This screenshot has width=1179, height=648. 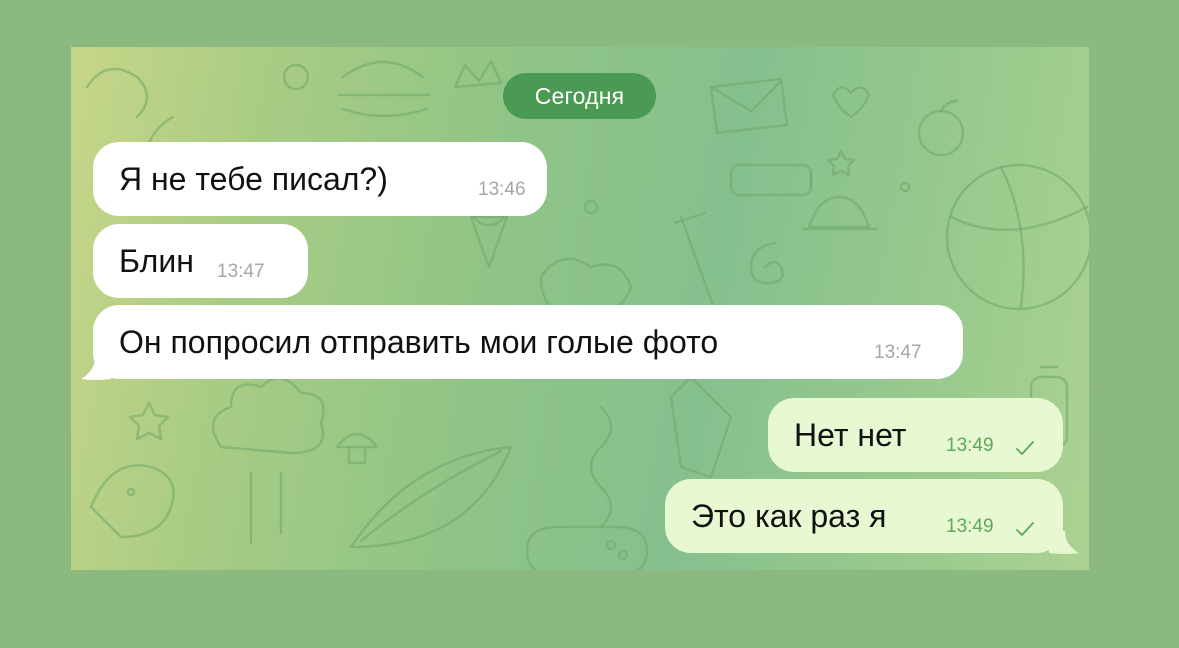 What do you see at coordinates (502, 189) in the screenshot?
I see `message-time: 13:46` at bounding box center [502, 189].